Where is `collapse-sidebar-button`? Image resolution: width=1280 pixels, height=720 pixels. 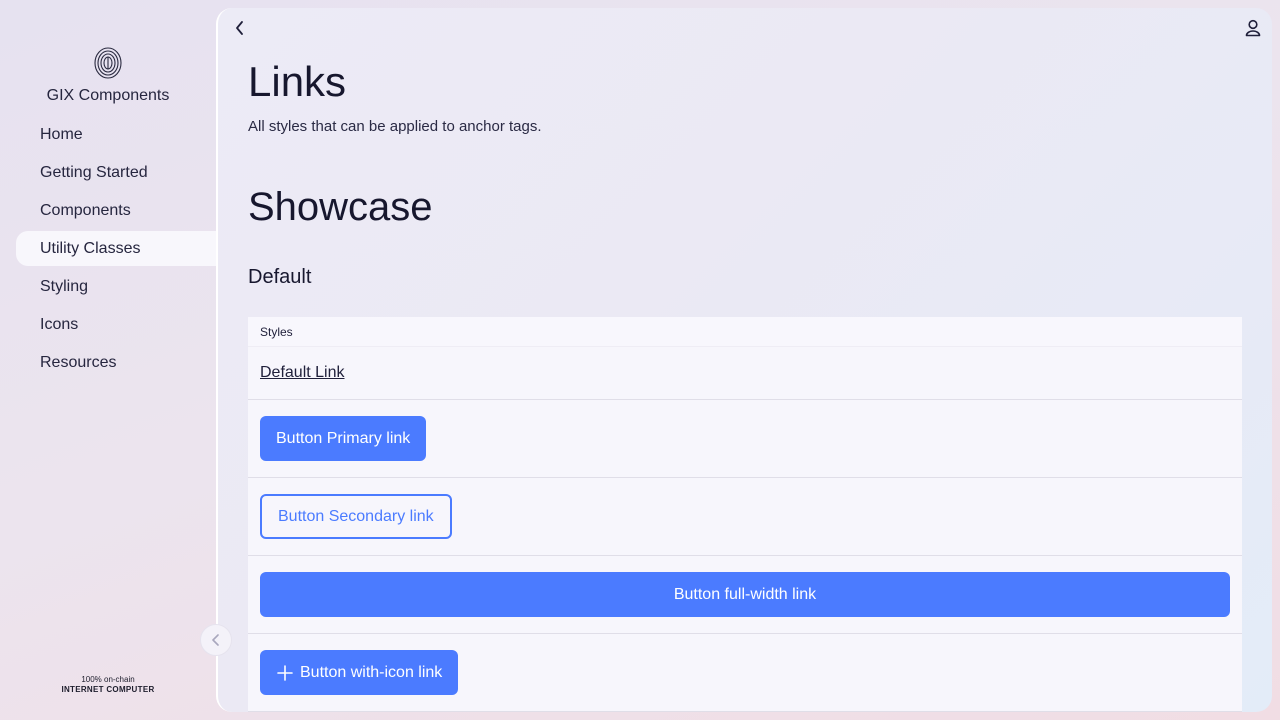 collapse-sidebar-button is located at coordinates (216, 640).